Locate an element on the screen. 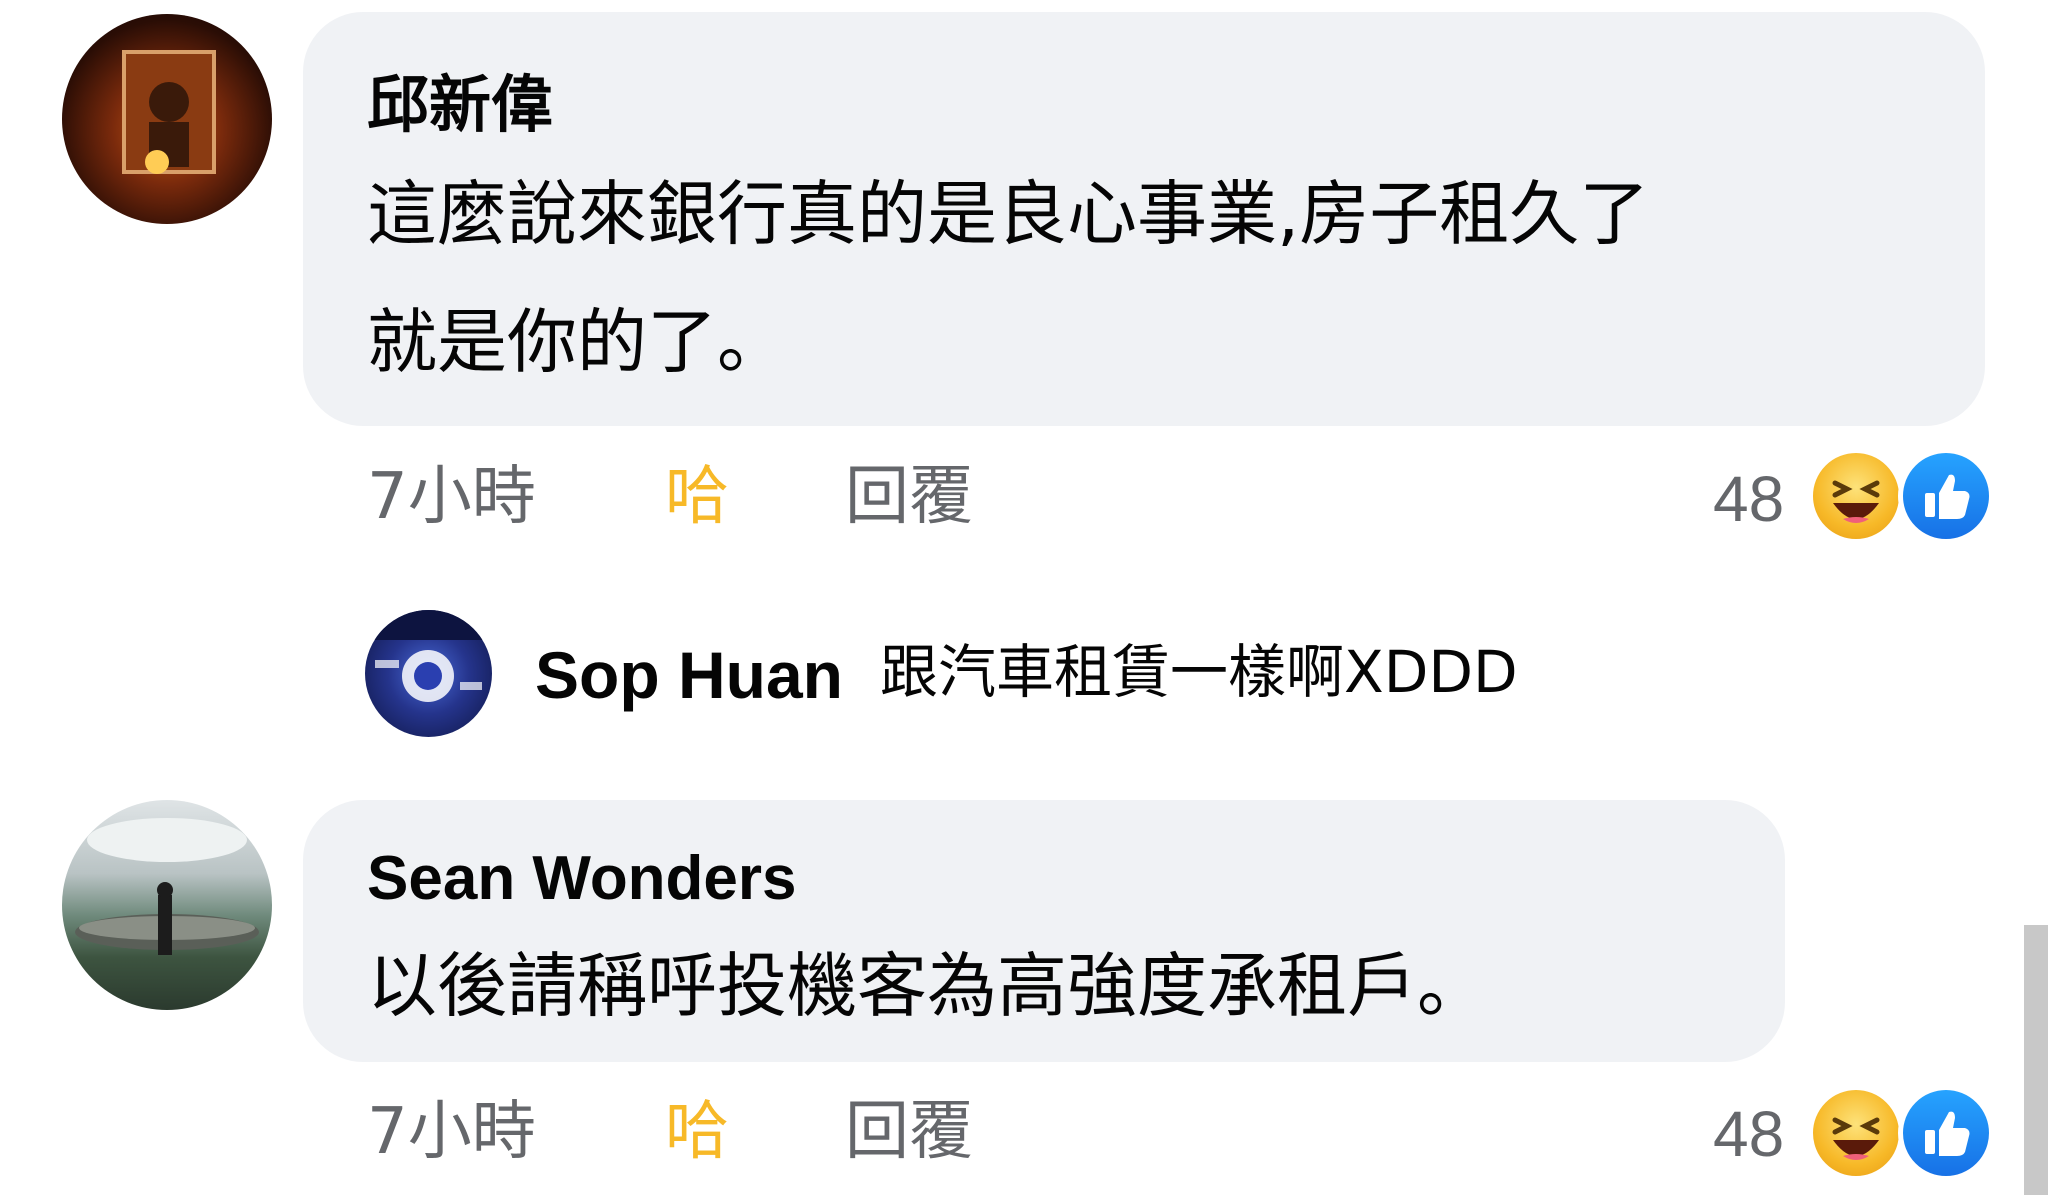 Image resolution: width=2048 pixels, height=1195 pixels. reply-author: Sop Huan is located at coordinates (689, 675).